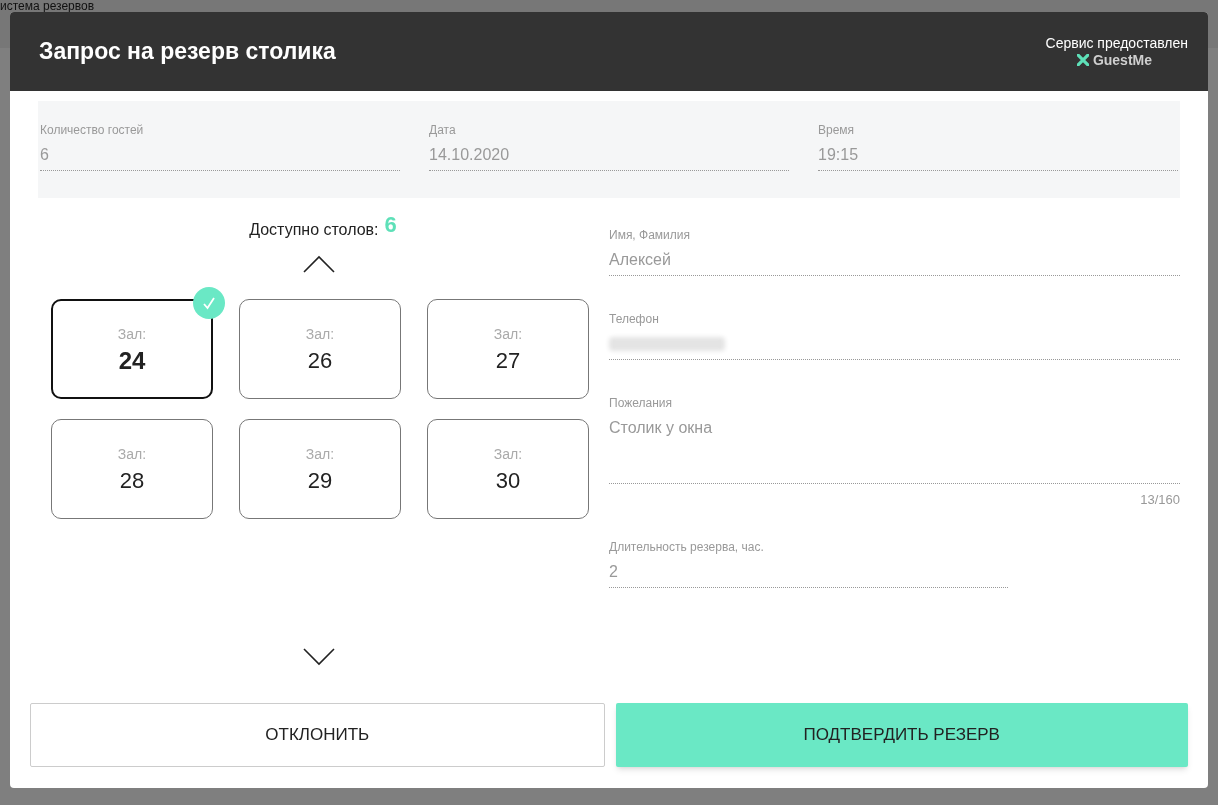  Describe the element at coordinates (92, 130) in the screenshot. I see `field-label: Количество гостей` at that location.